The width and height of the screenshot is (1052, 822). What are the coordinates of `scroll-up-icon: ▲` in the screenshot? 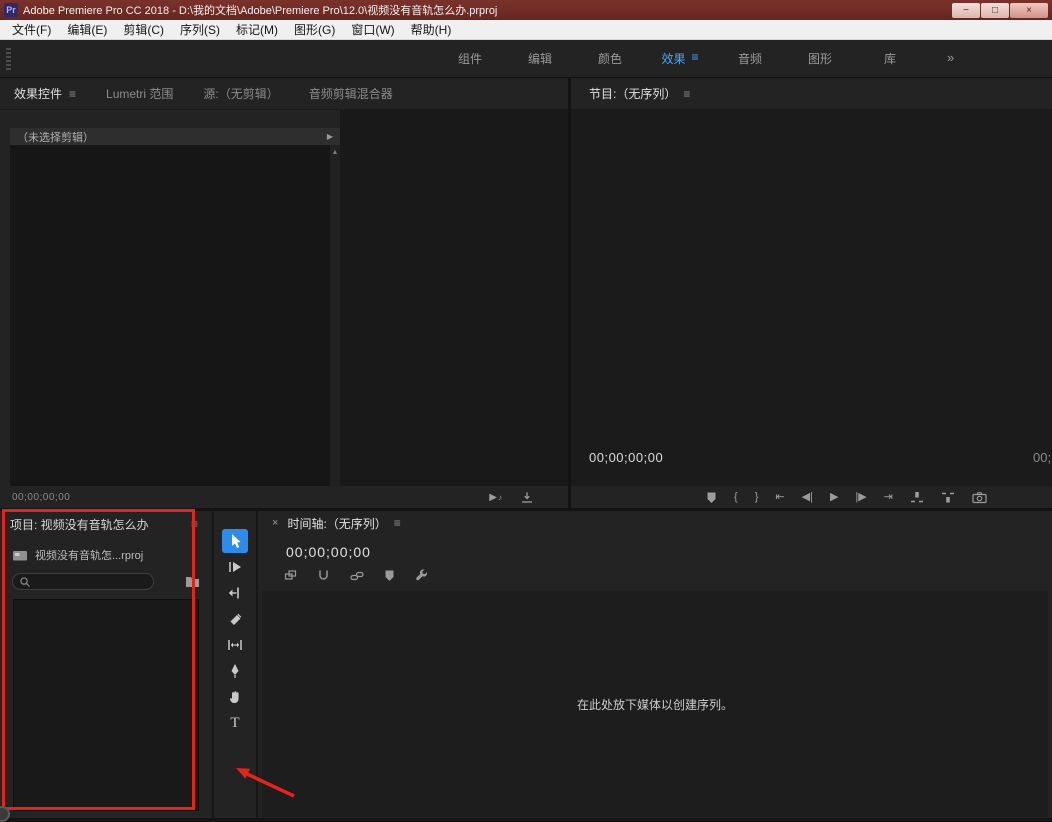 It's located at (335, 150).